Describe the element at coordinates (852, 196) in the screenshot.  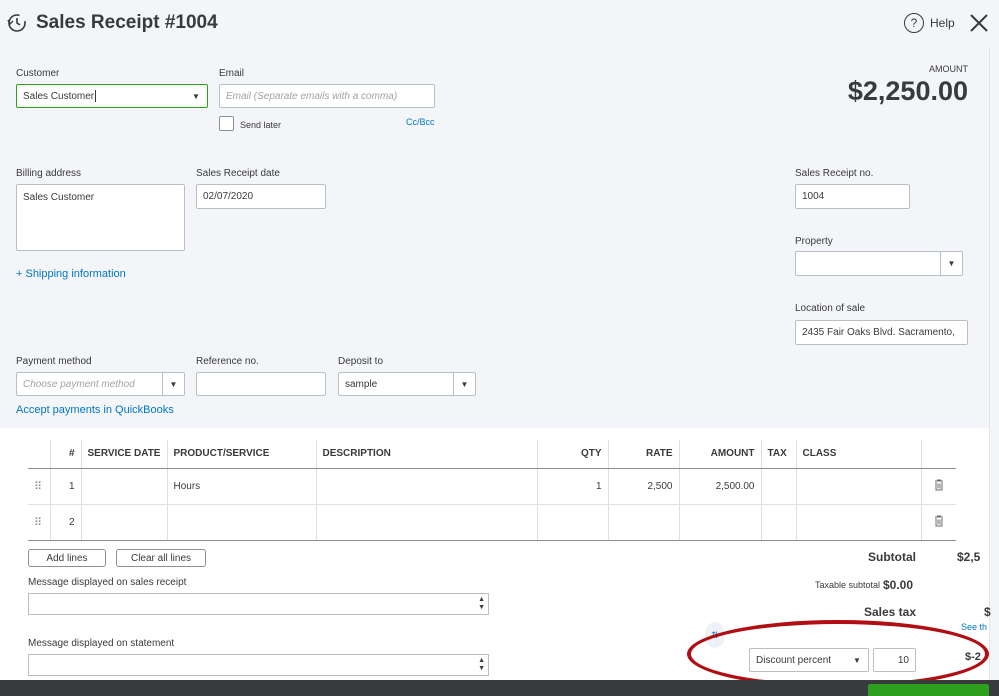
I see `receipt-no-input: 1004` at that location.